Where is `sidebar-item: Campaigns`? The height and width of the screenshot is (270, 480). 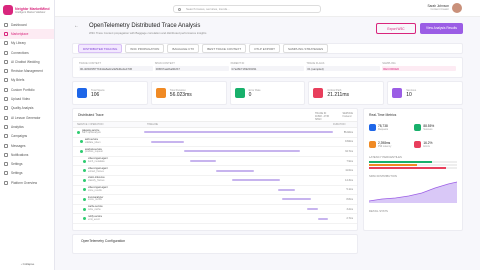 sidebar-item: Campaigns is located at coordinates (27, 136).